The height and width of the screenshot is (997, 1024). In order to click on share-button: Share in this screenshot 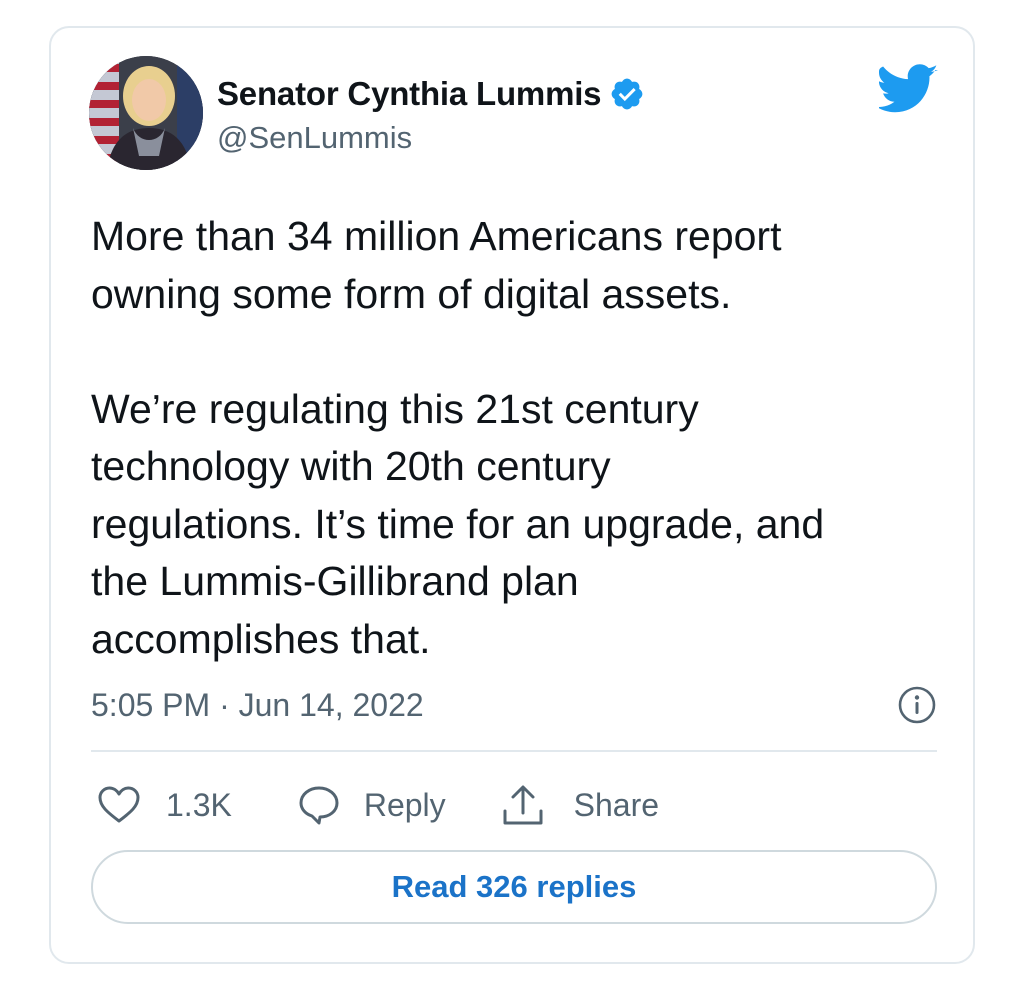, I will do `click(580, 805)`.